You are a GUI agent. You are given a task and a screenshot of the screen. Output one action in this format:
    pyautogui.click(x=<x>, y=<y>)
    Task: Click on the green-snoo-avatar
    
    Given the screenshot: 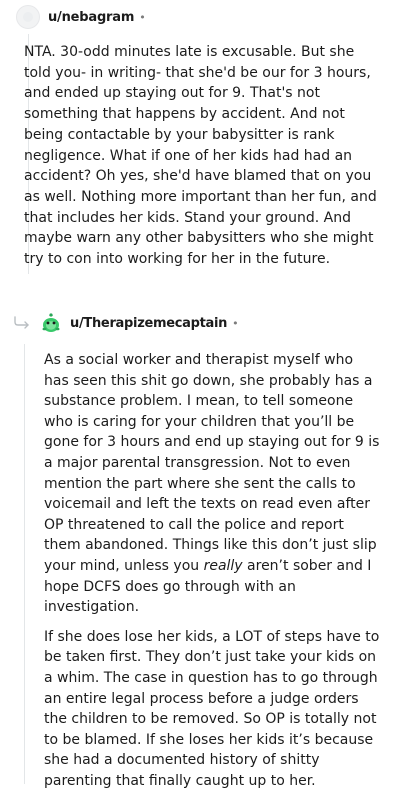 What is the action you would take?
    pyautogui.click(x=51, y=323)
    